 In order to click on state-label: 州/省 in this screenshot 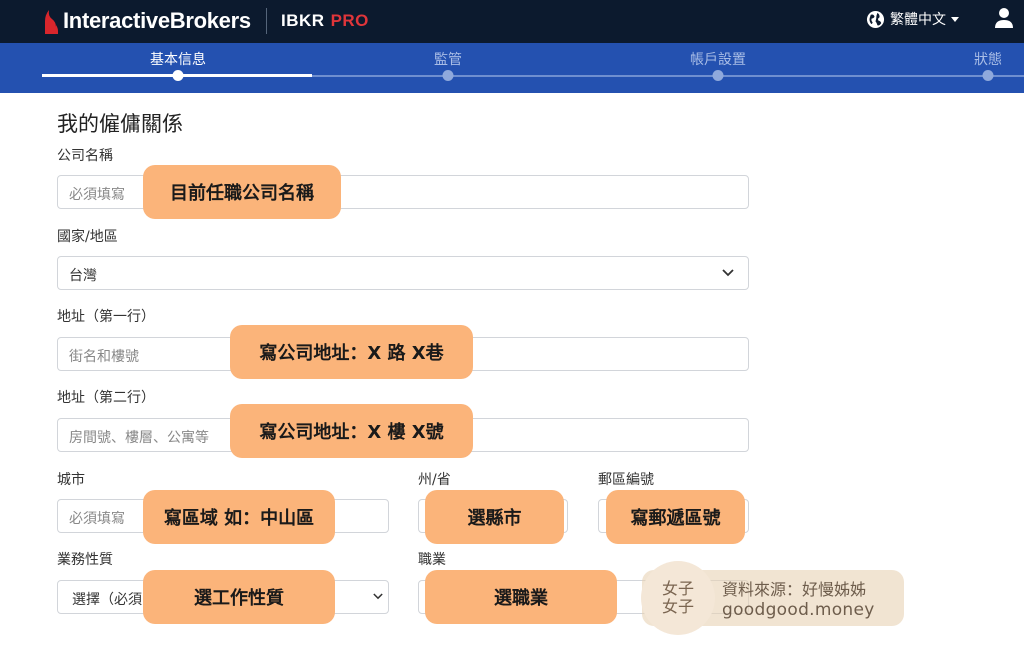, I will do `click(434, 480)`.